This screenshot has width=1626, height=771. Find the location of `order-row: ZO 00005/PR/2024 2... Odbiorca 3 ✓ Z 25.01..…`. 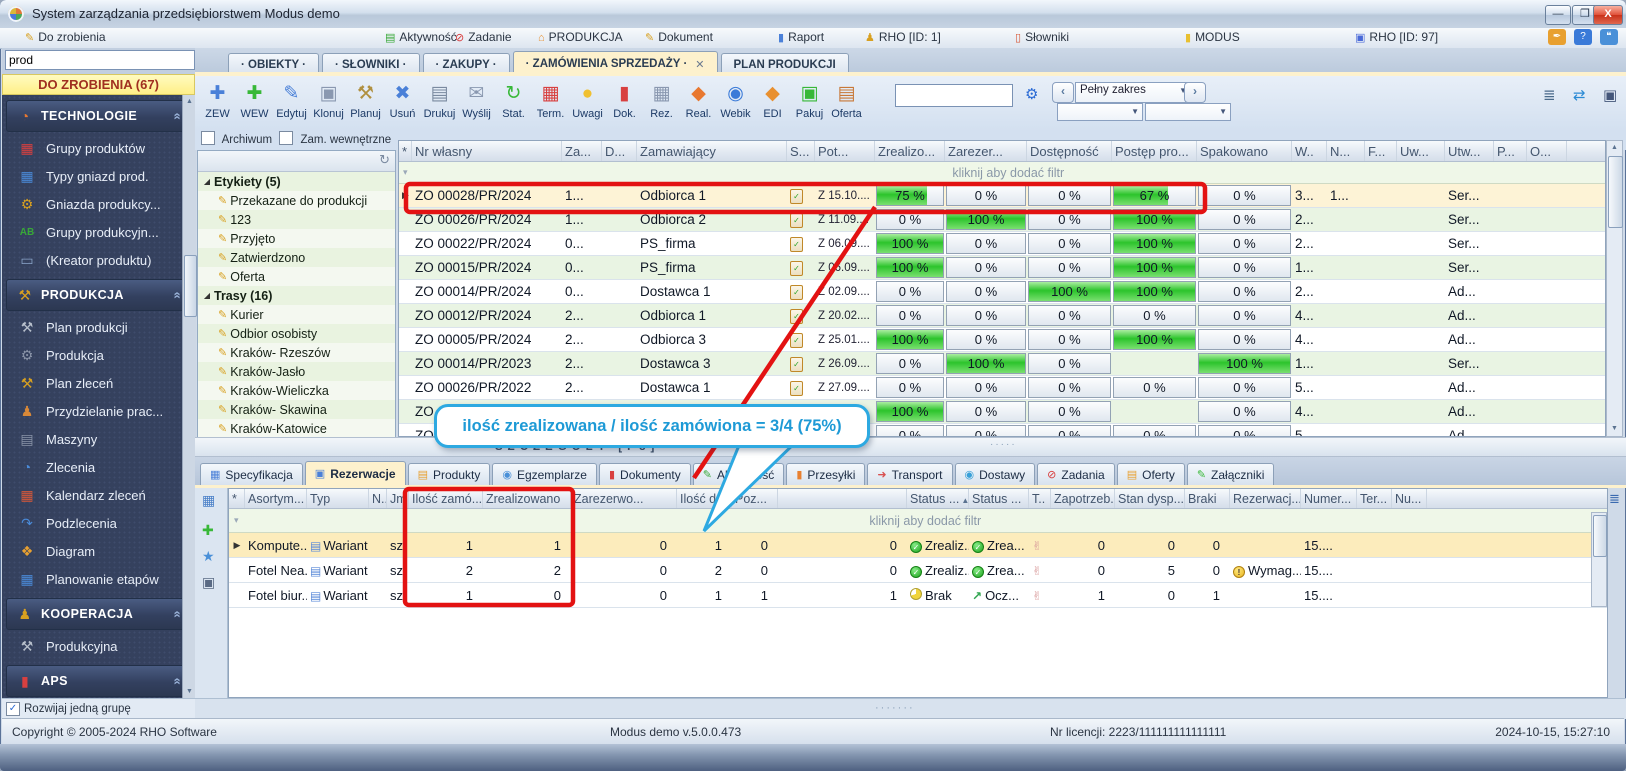

order-row: ZO 00005/PR/2024 2... Odbiorca 3 ✓ Z 25.01..… is located at coordinates (1002, 340).